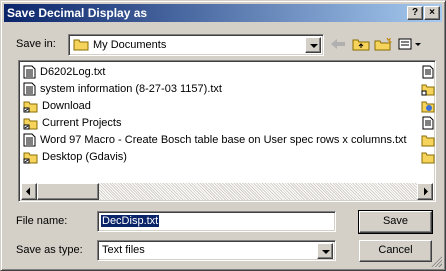 The height and width of the screenshot is (271, 446). Describe the element at coordinates (82, 123) in the screenshot. I see `list-item-label: Current Projects` at that location.